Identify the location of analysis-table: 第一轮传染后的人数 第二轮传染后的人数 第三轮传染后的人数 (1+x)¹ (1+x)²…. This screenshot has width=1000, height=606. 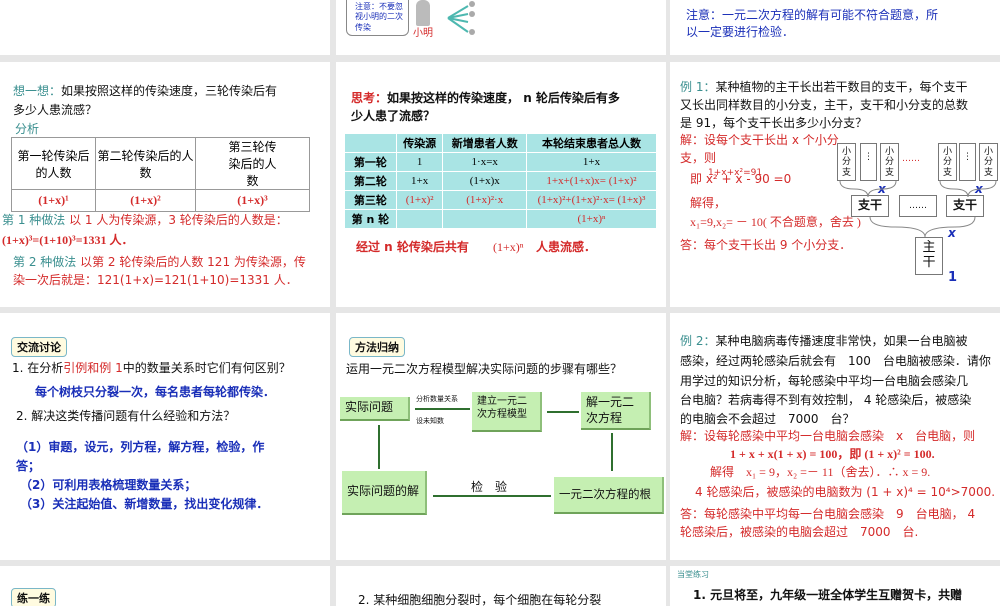
(160, 174).